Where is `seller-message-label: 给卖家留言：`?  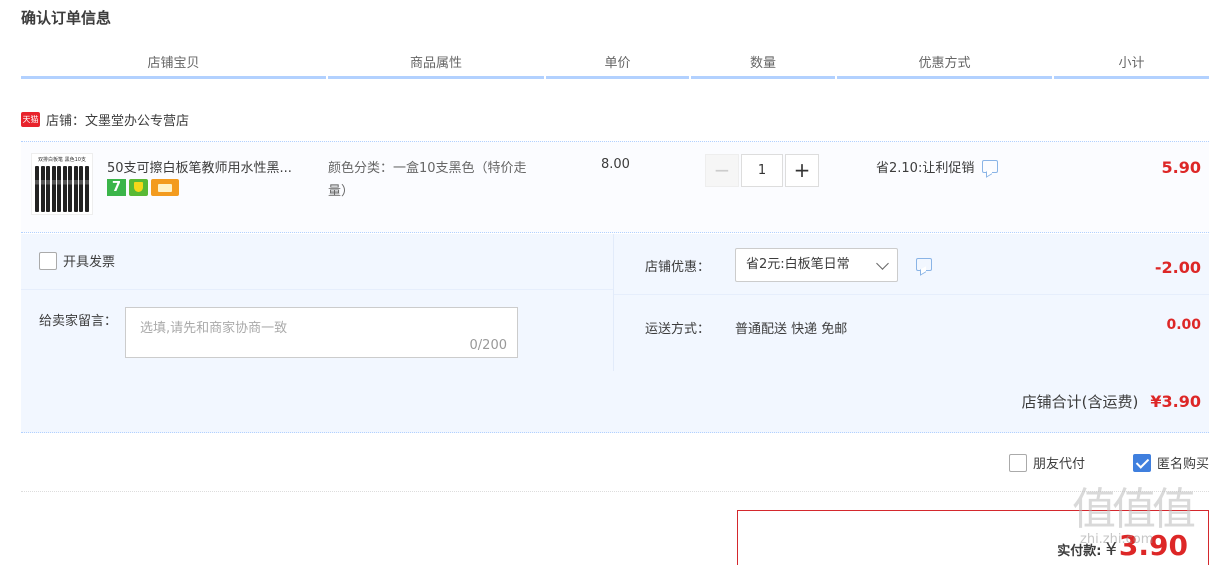 seller-message-label: 给卖家留言： is located at coordinates (78, 321).